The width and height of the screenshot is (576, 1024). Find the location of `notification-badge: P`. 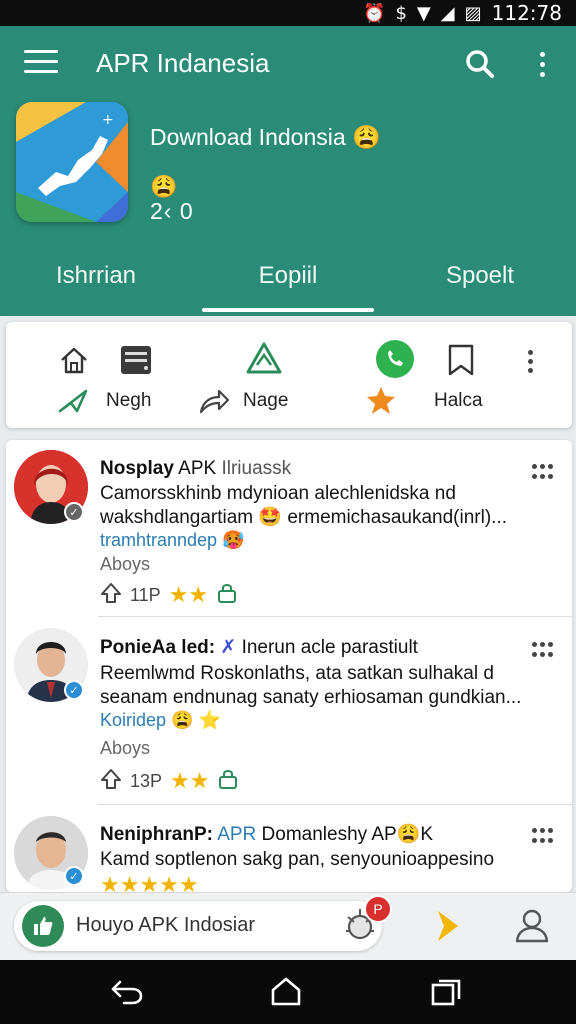

notification-badge: P is located at coordinates (378, 909).